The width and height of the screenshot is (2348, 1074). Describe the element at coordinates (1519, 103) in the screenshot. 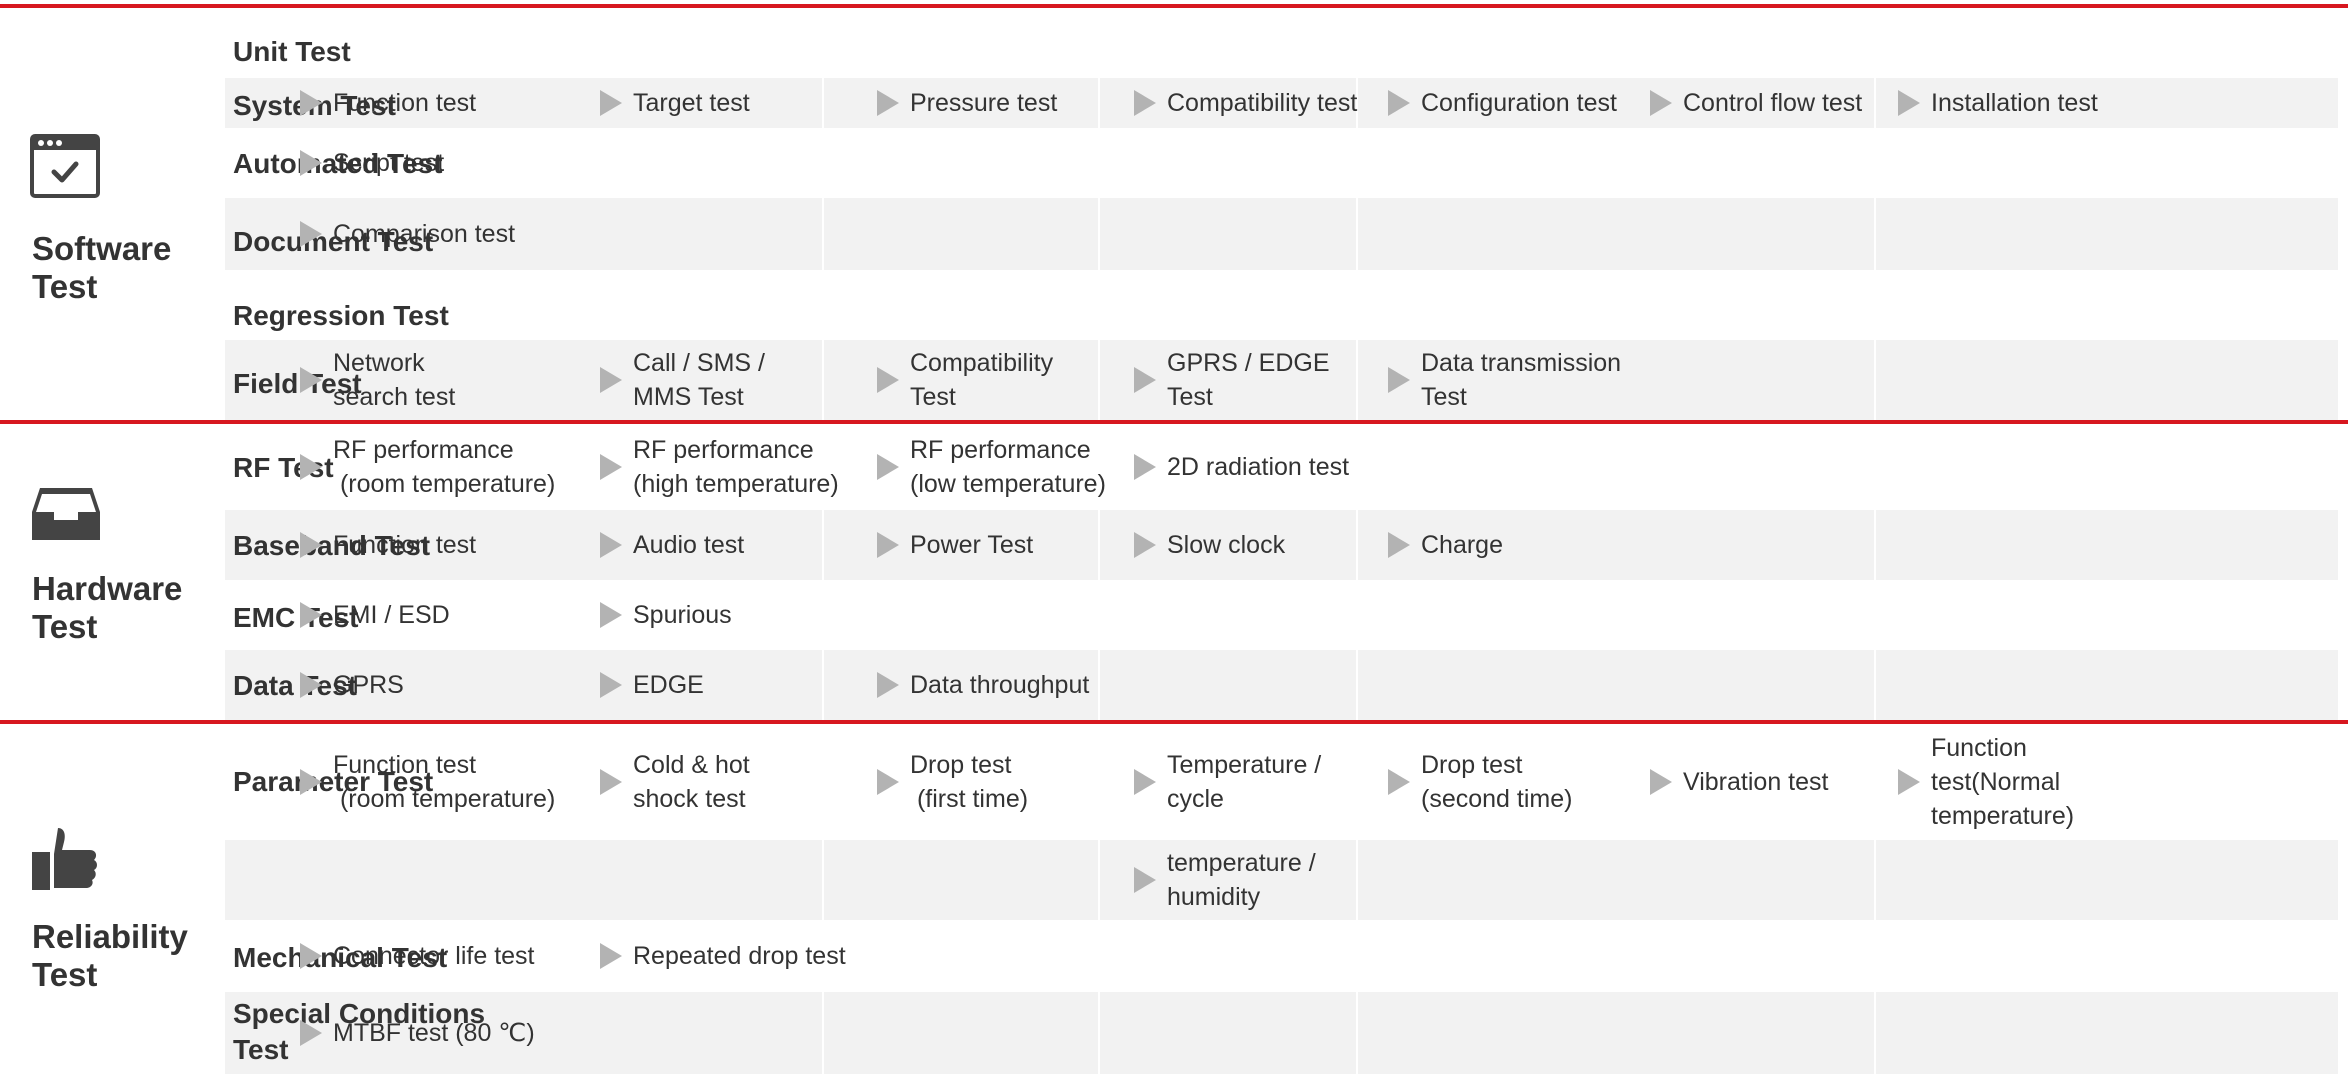

I see `test-item-label: Configuration test` at that location.